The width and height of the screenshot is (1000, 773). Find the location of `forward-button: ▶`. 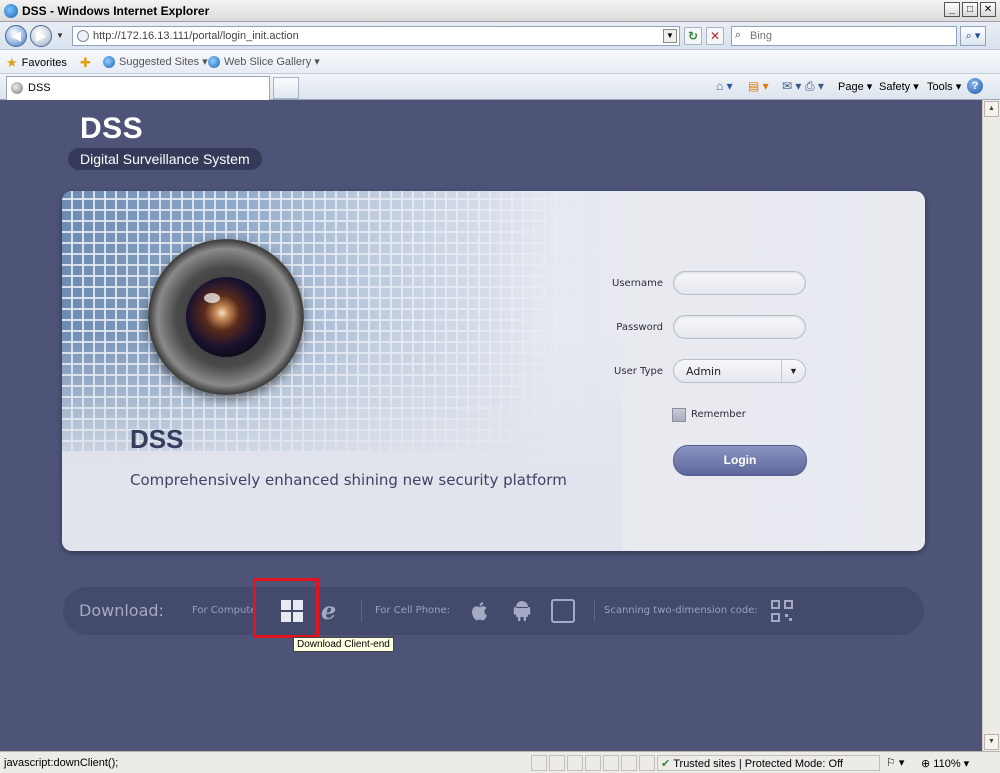

forward-button: ▶ is located at coordinates (41, 36).